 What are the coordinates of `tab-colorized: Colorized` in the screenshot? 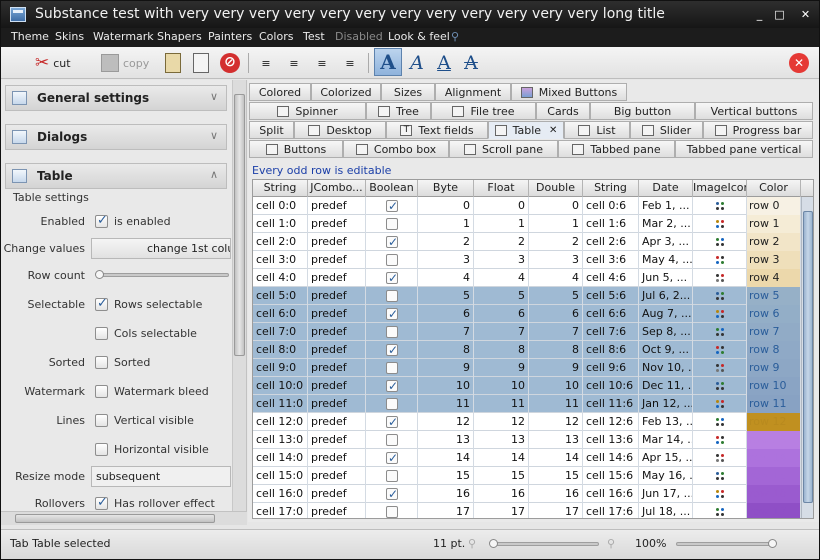 It's located at (346, 92).